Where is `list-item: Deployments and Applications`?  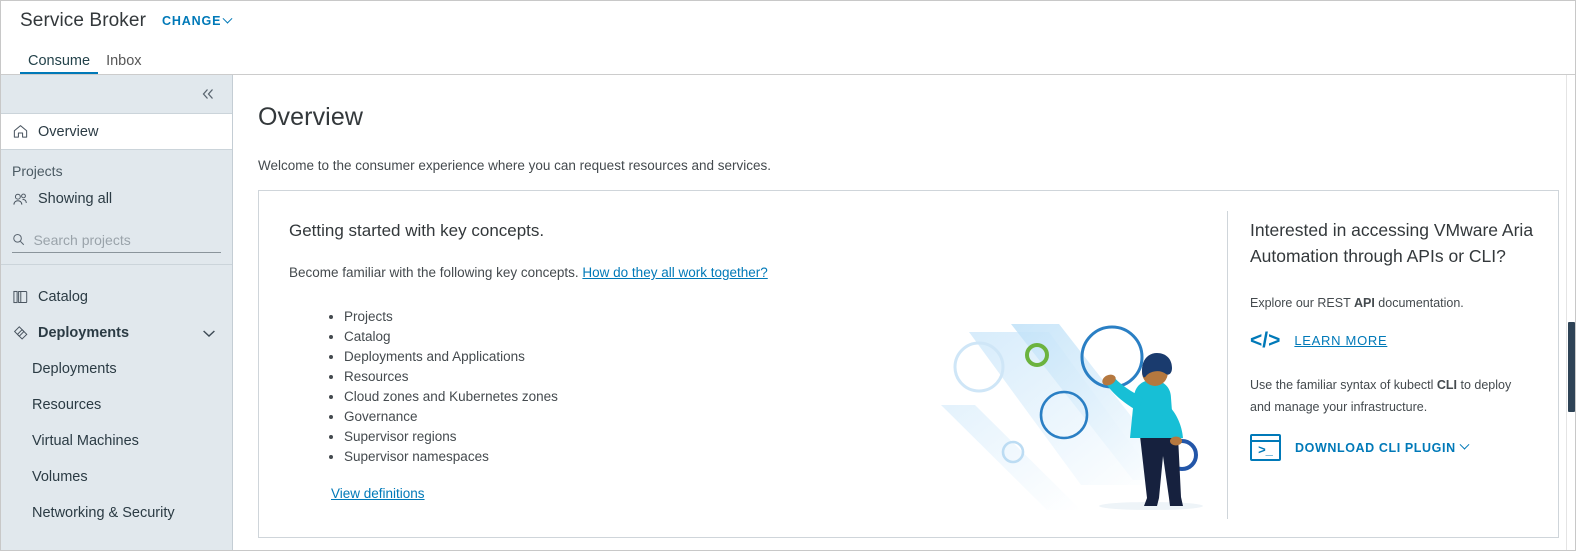
list-item: Deployments and Applications is located at coordinates (785, 357).